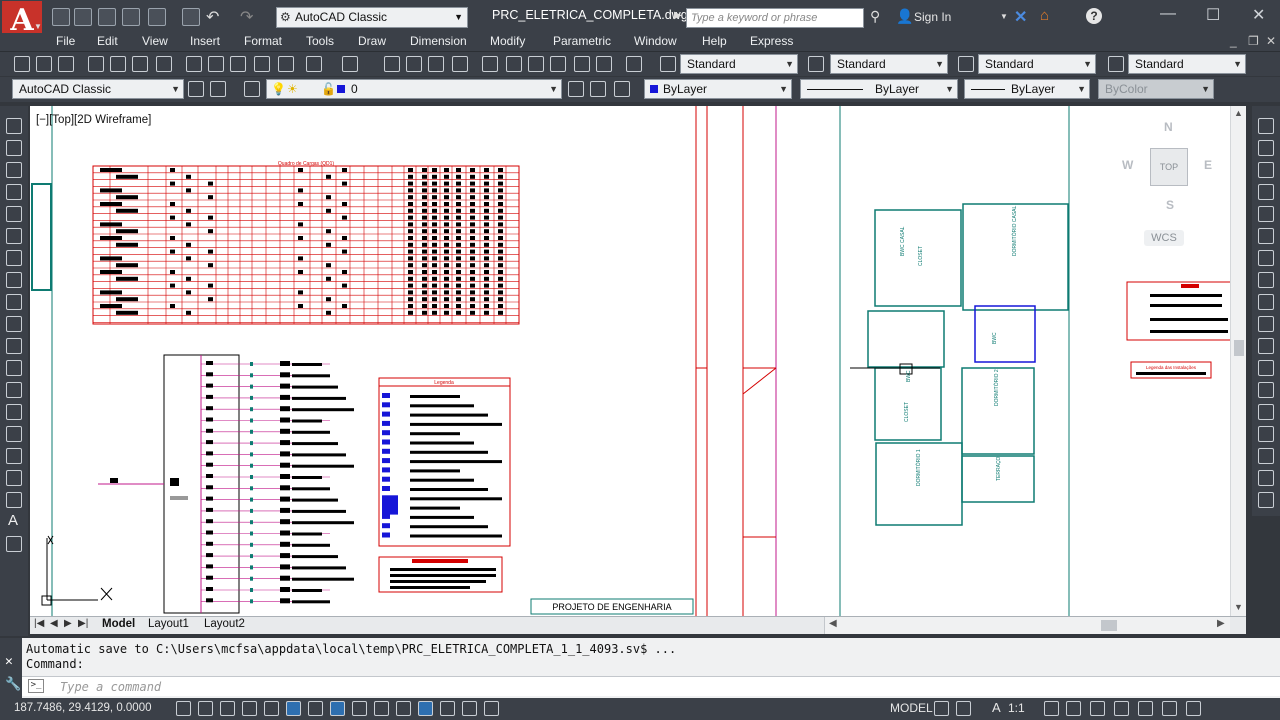 This screenshot has width=1280, height=720. Describe the element at coordinates (1238, 361) in the screenshot. I see `vertical-scrollbar: ▲ ▼` at that location.